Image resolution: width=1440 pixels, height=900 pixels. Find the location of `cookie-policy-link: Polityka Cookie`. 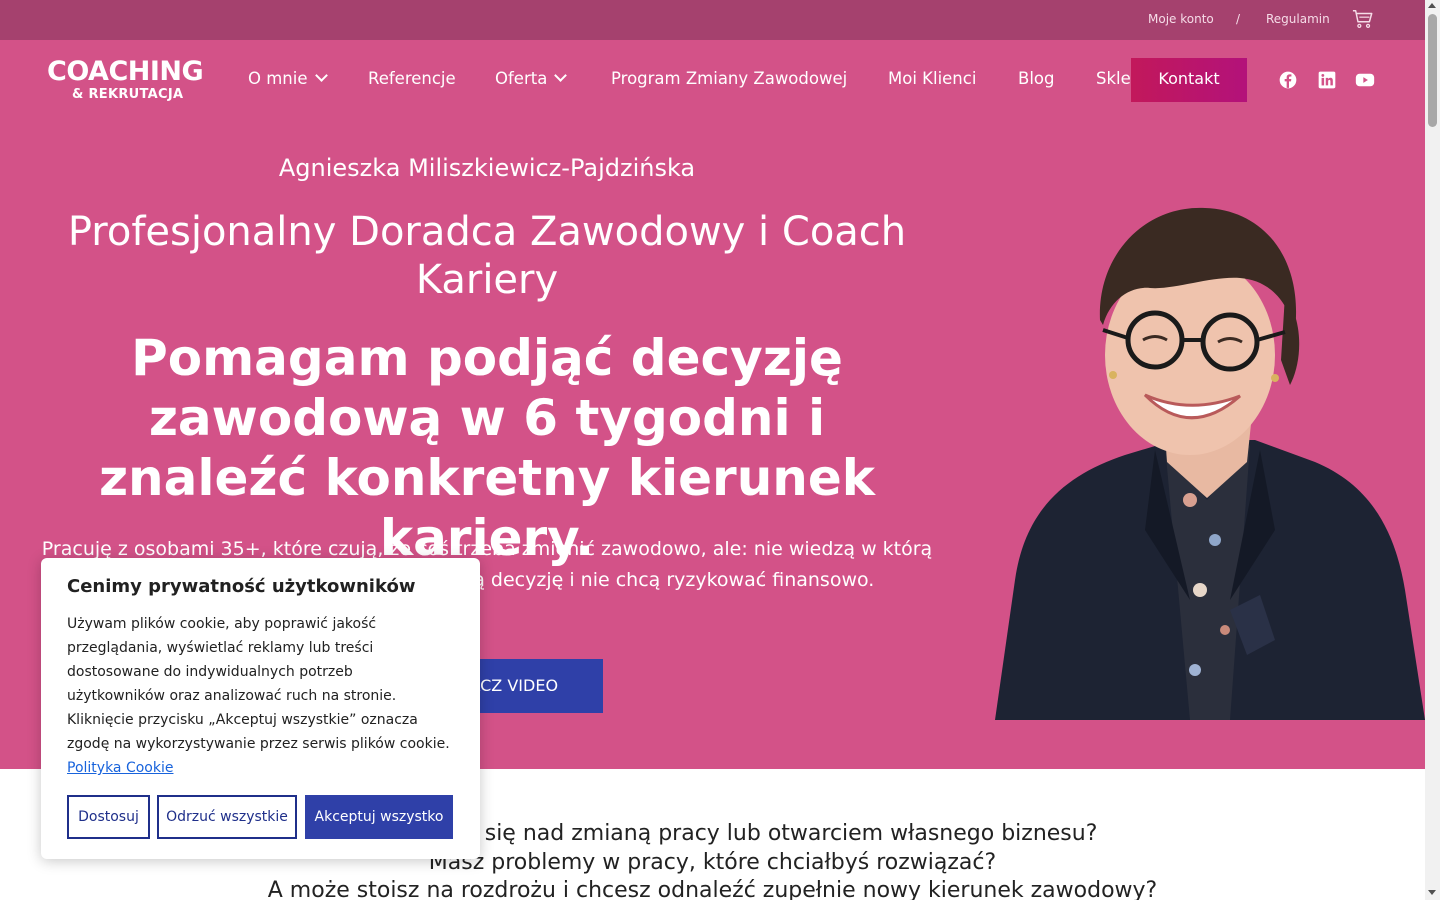

cookie-policy-link: Polityka Cookie is located at coordinates (120, 768).